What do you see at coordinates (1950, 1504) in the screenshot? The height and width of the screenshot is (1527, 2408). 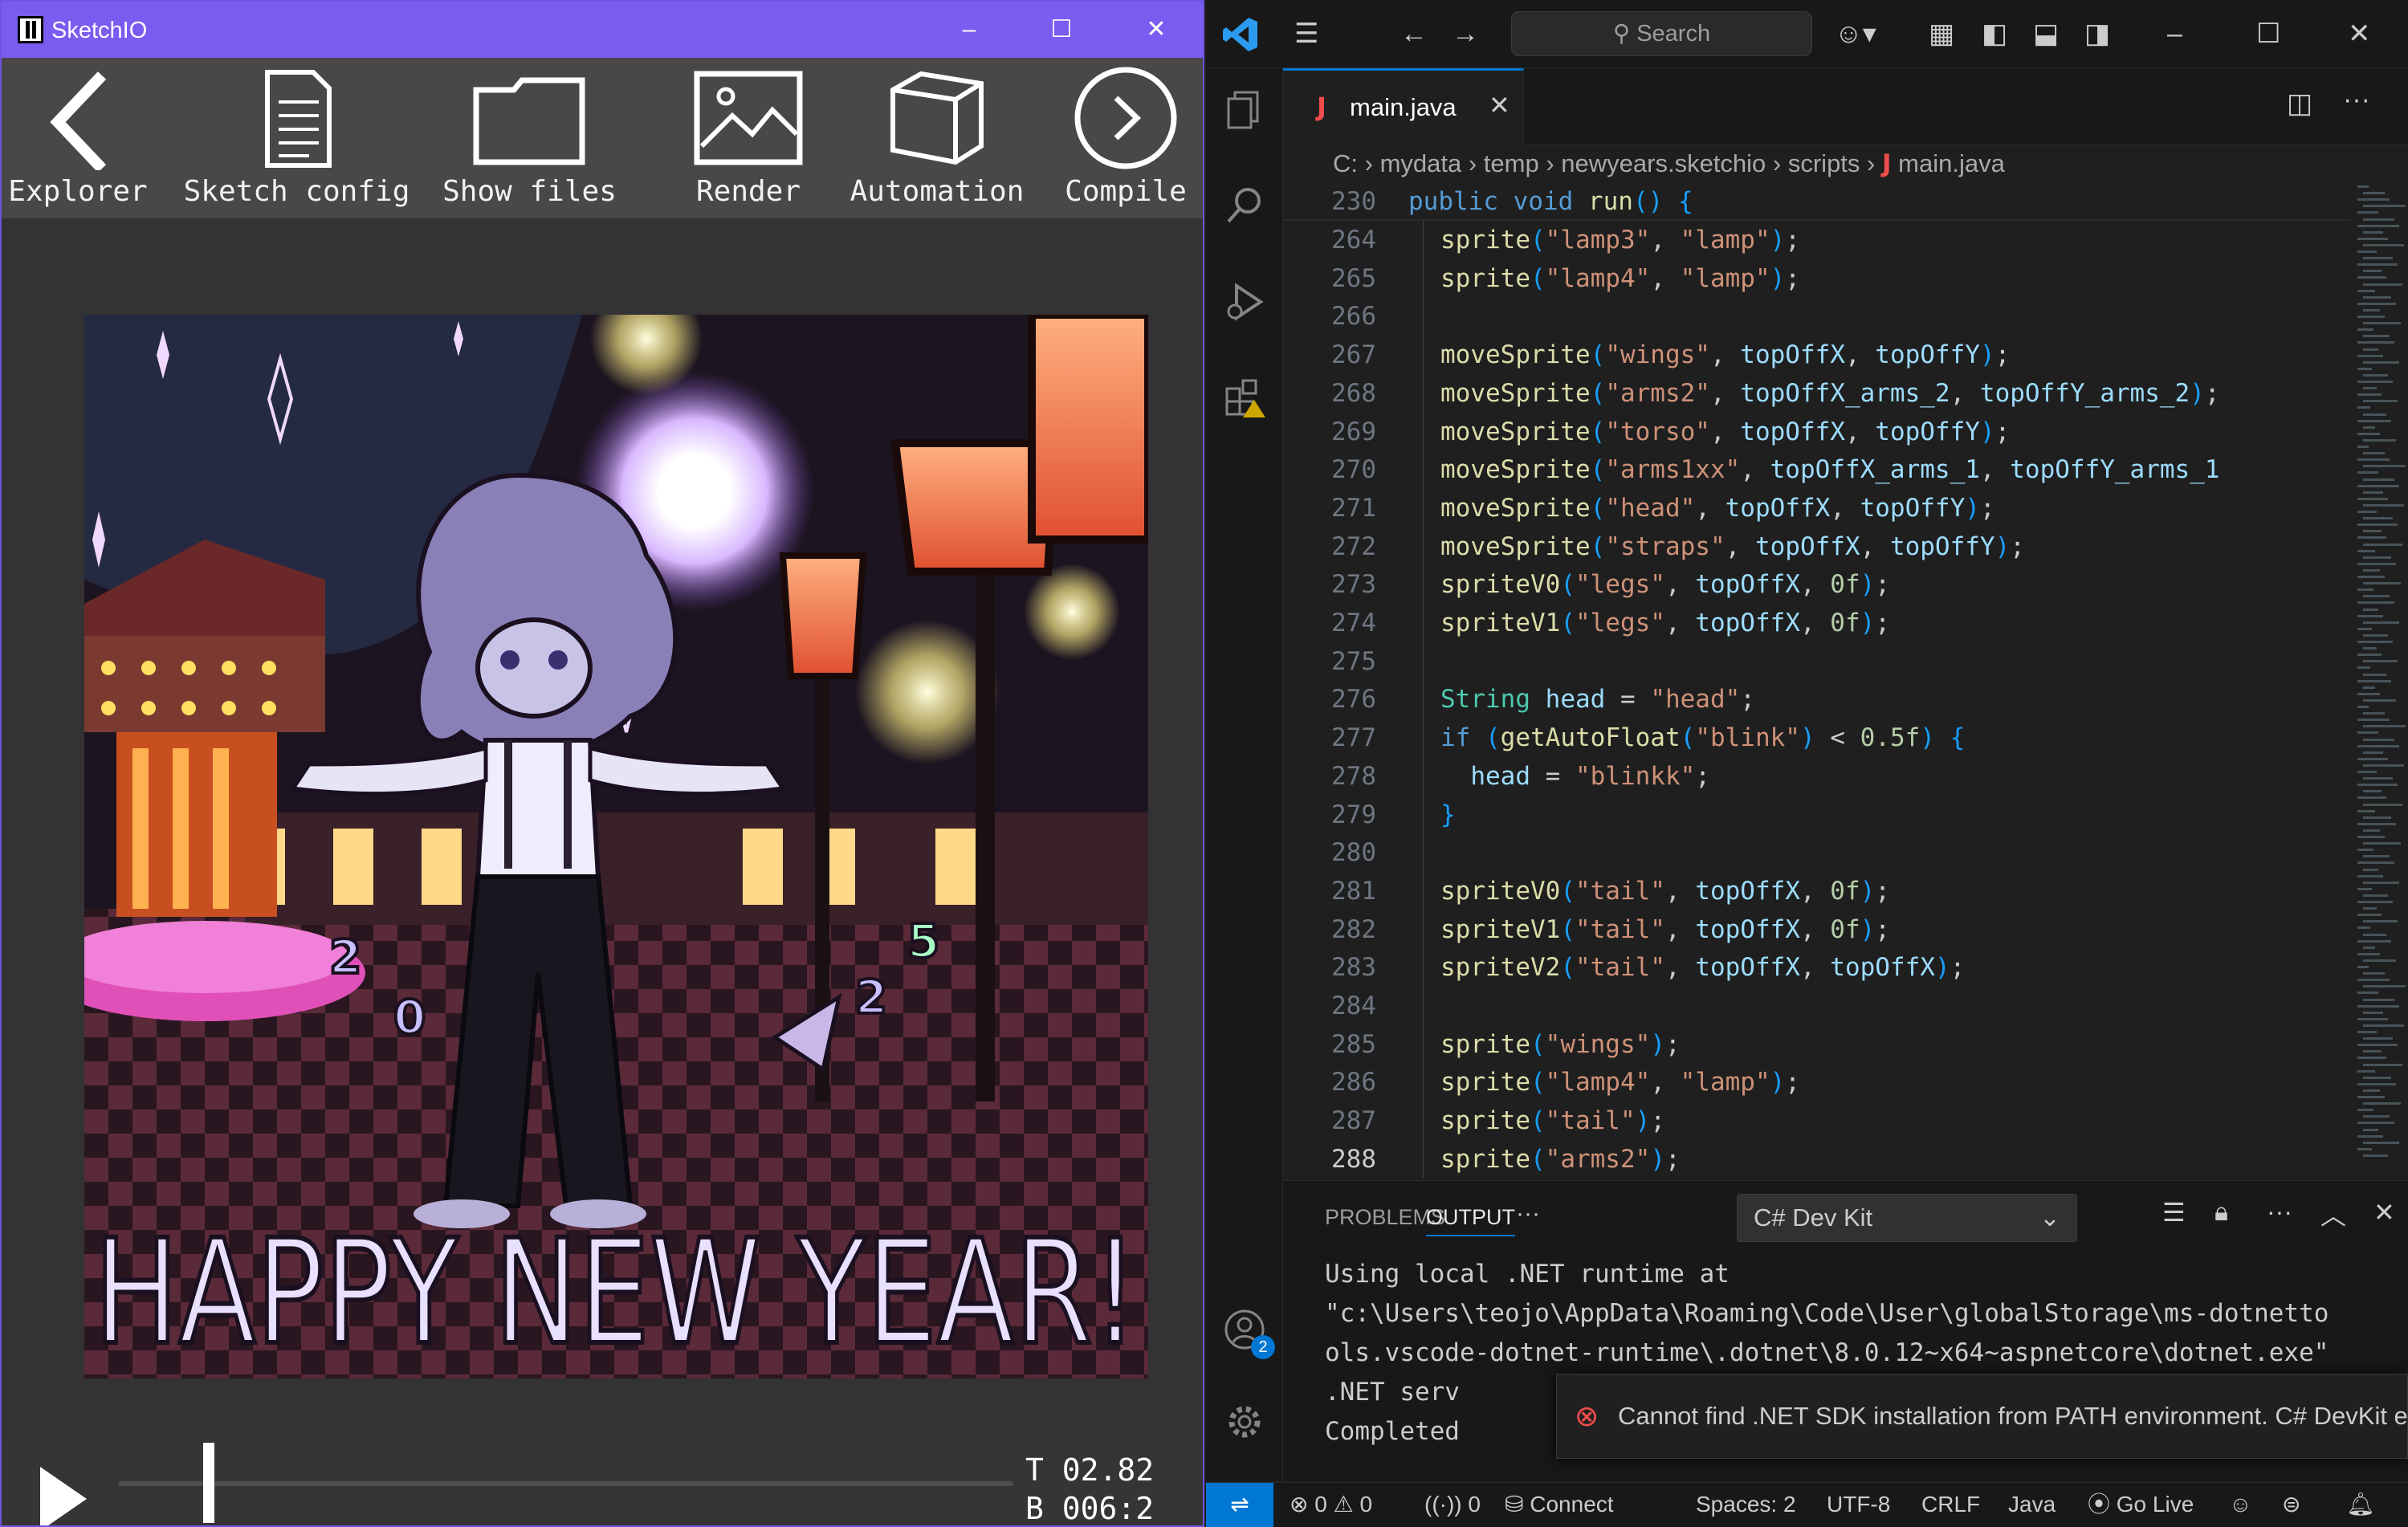 I see `eol-status: CRLF` at bounding box center [1950, 1504].